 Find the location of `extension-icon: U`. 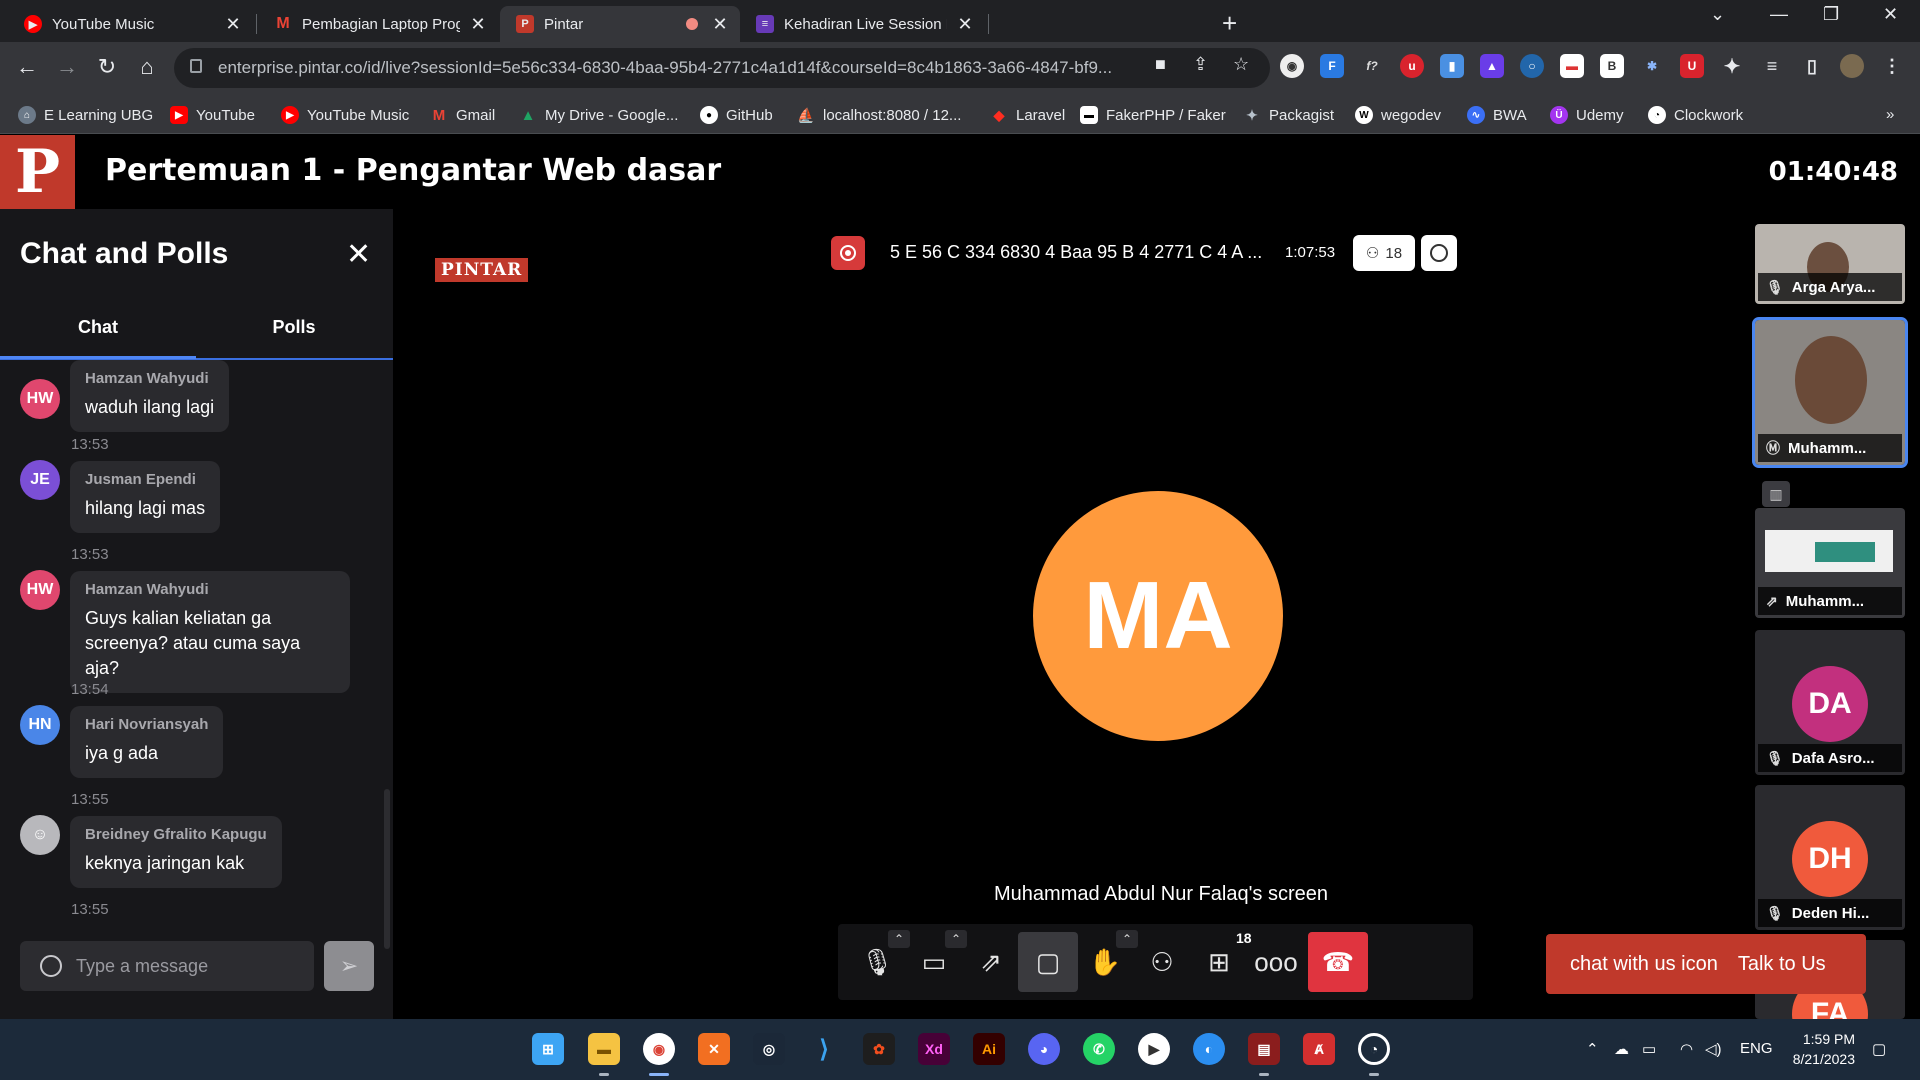

extension-icon: U is located at coordinates (1692, 66).